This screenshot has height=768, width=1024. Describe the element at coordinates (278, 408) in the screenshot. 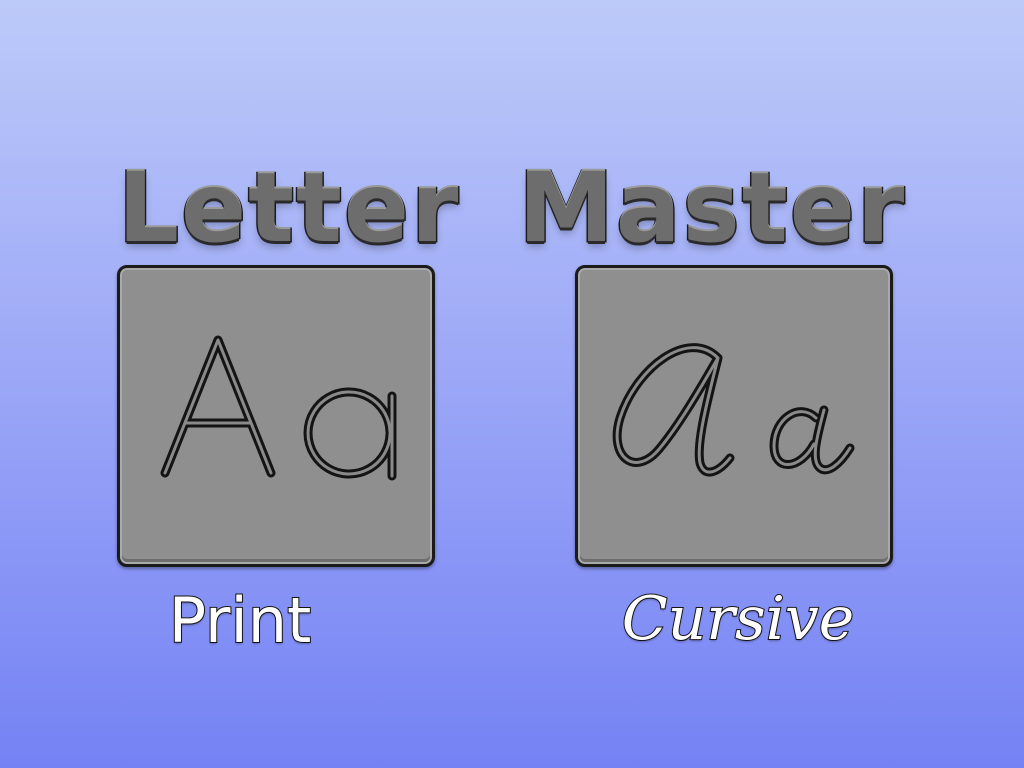

I see `print-letters-icon` at that location.